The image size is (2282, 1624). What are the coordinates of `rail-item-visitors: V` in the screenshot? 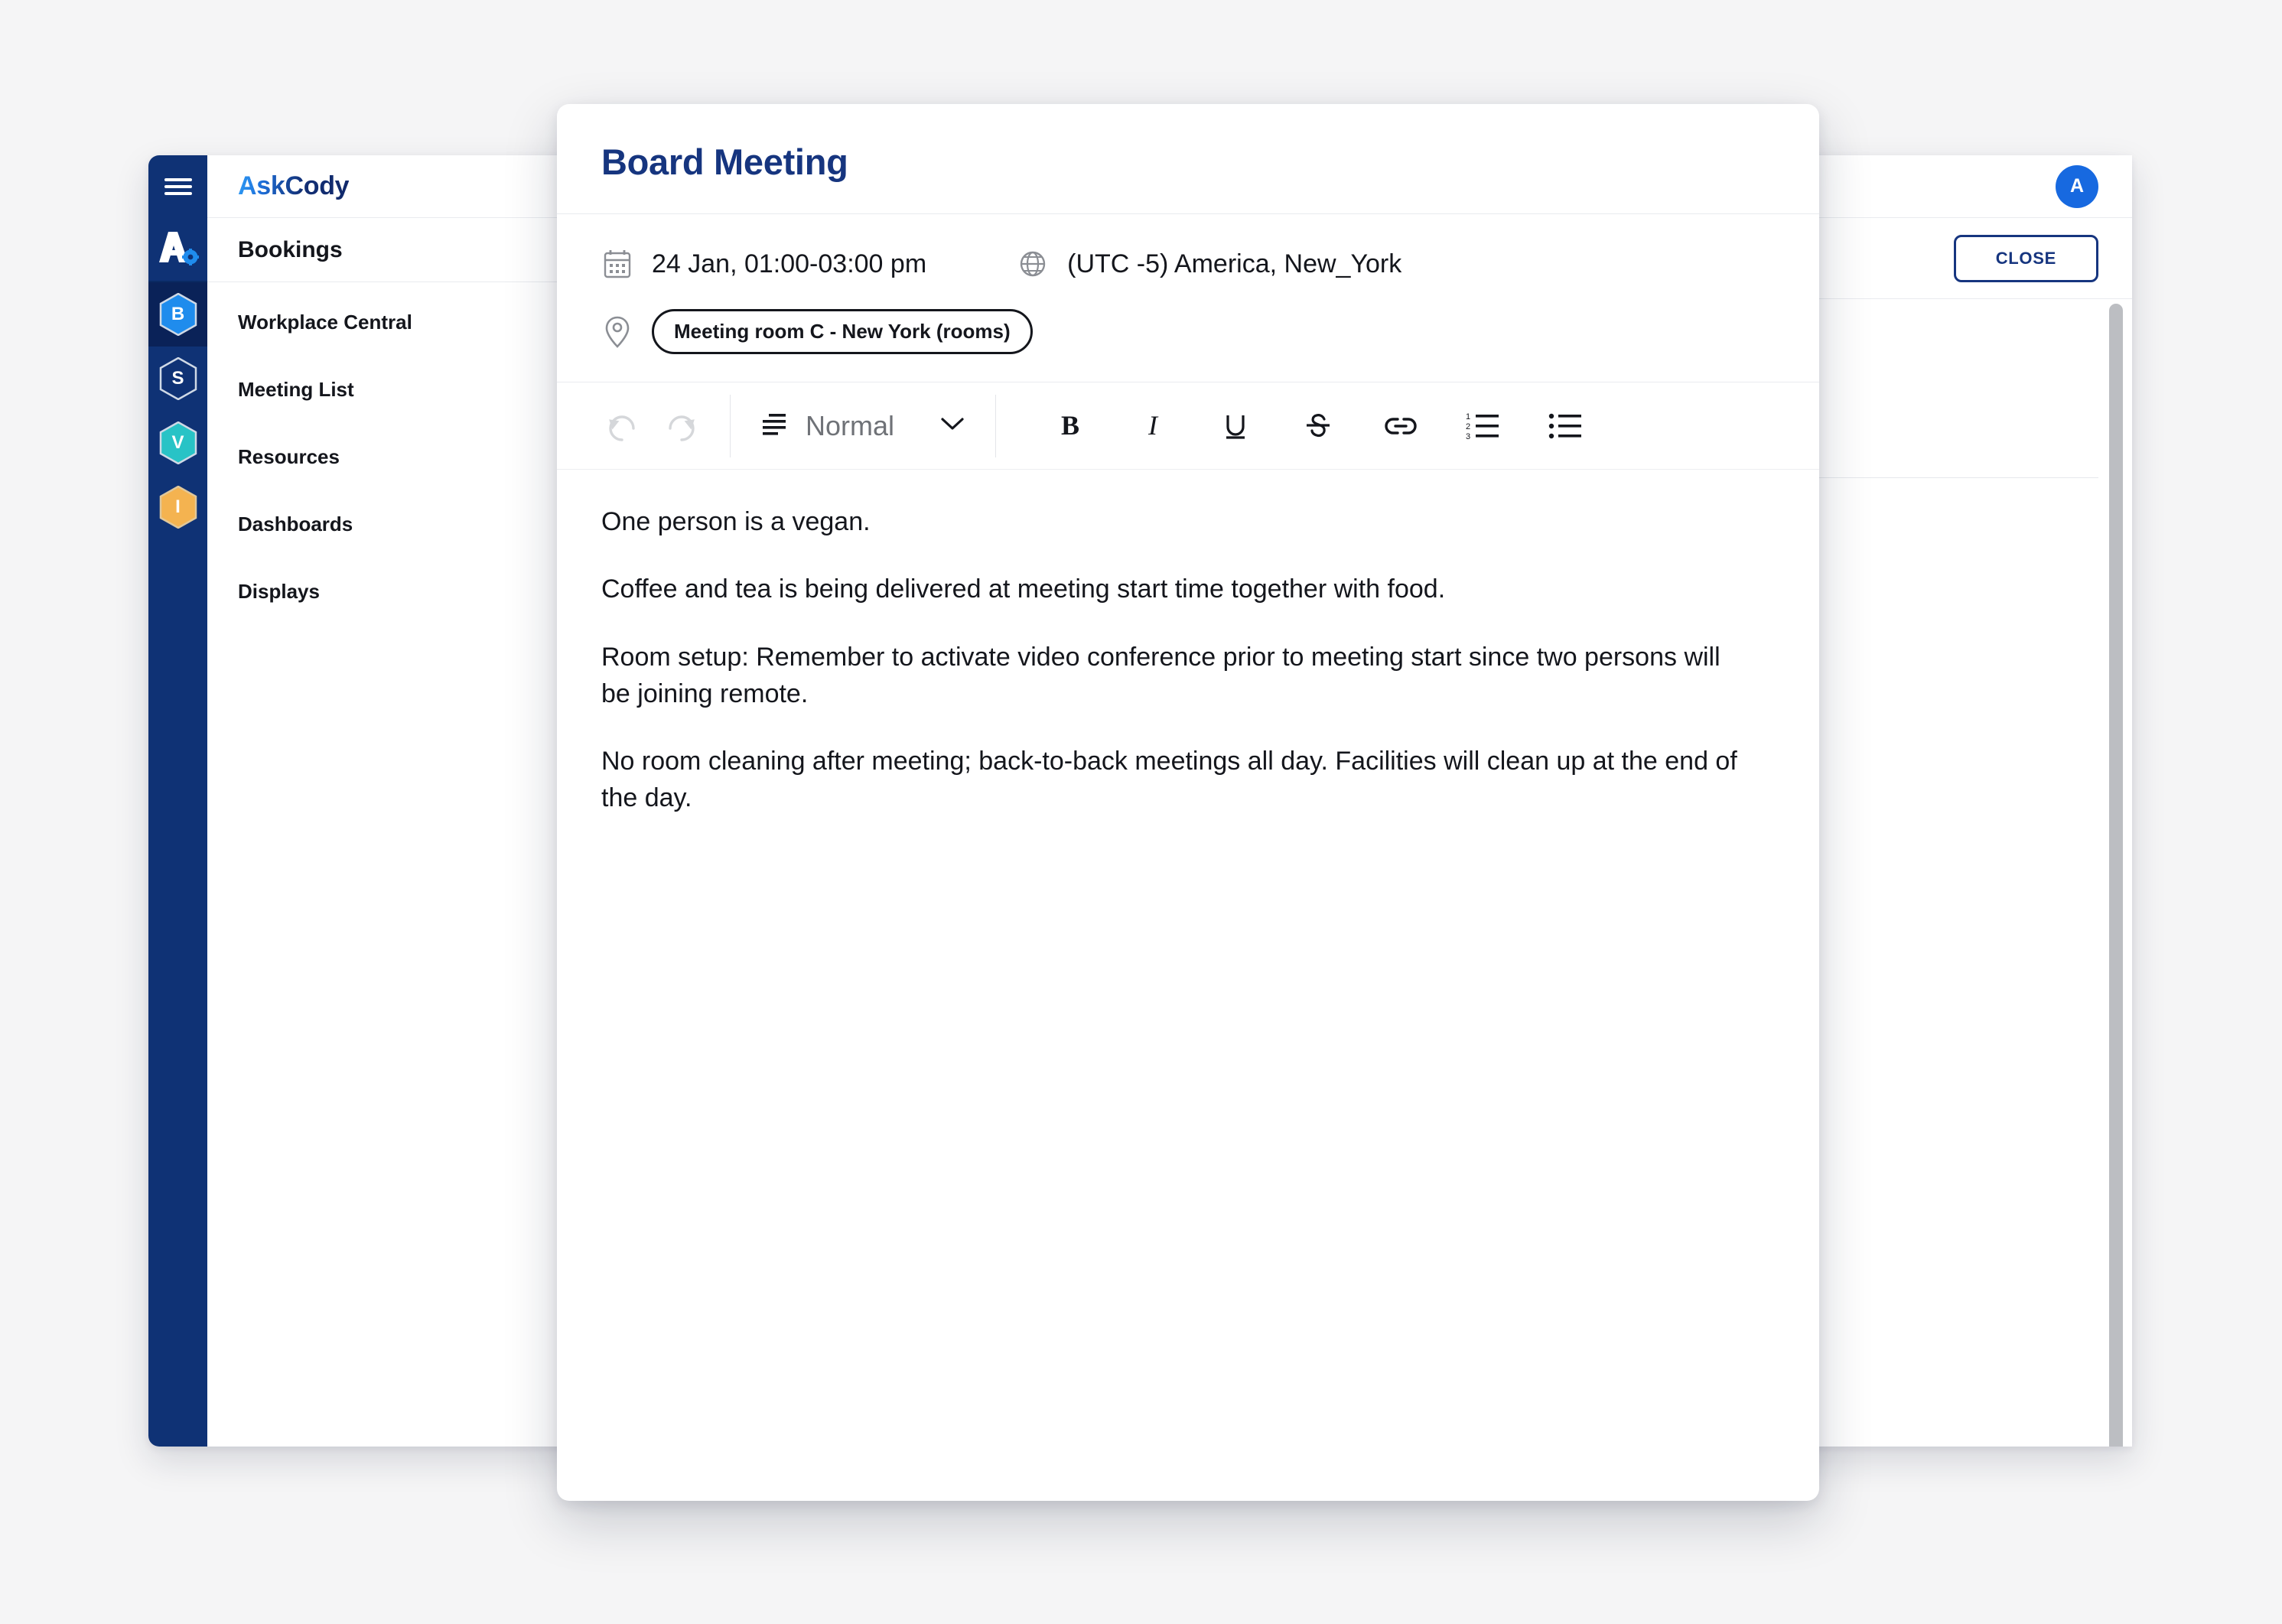 It's located at (177, 443).